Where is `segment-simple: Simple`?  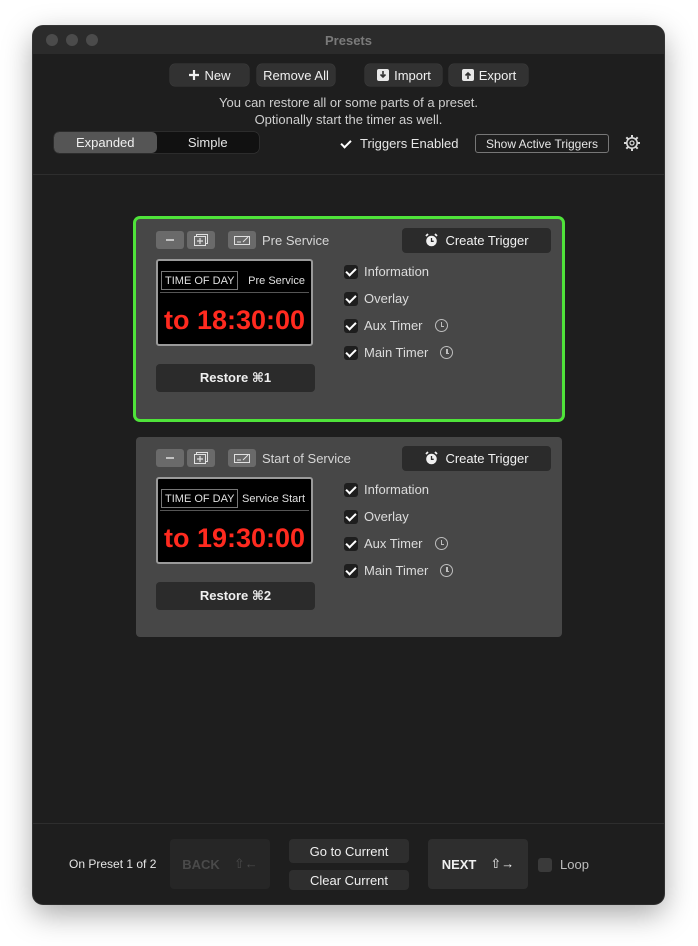
segment-simple: Simple is located at coordinates (208, 142).